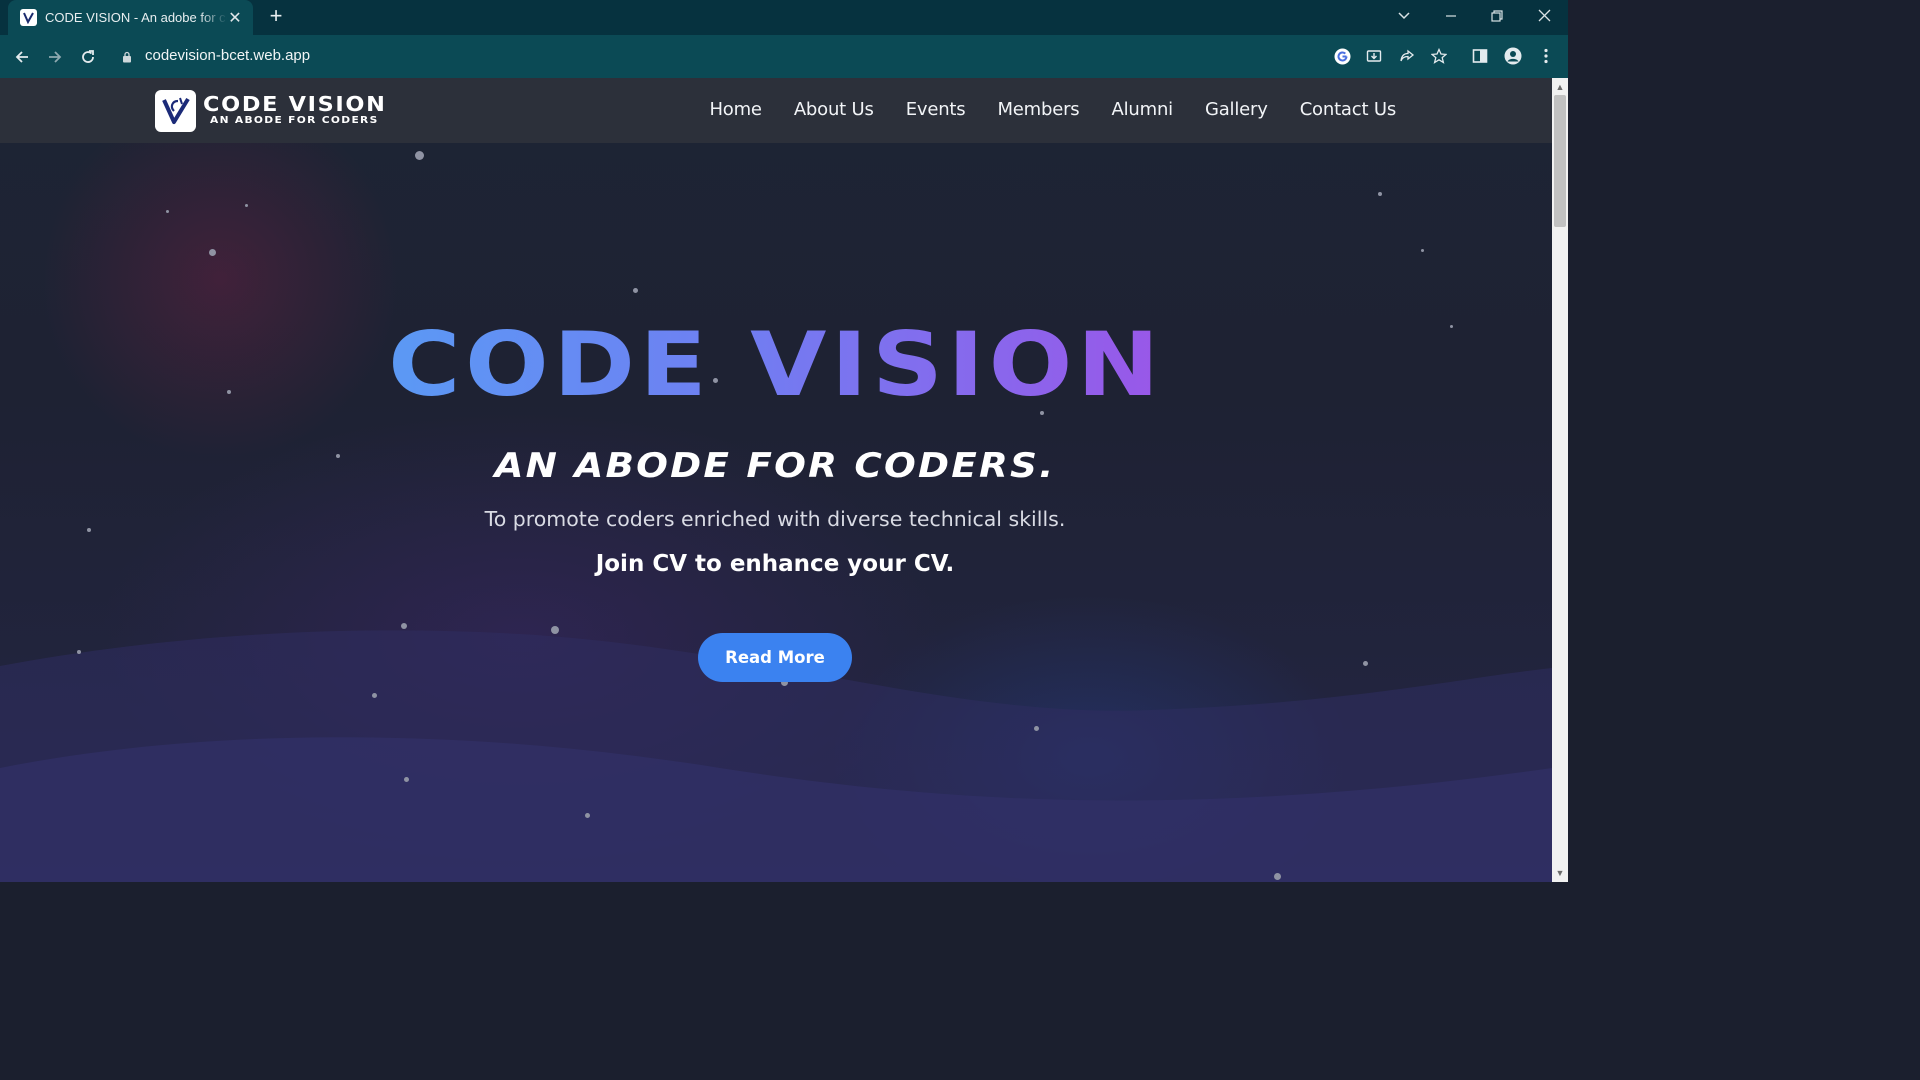 The height and width of the screenshot is (1080, 1920). Describe the element at coordinates (1407, 56) in the screenshot. I see `share-icon` at that location.